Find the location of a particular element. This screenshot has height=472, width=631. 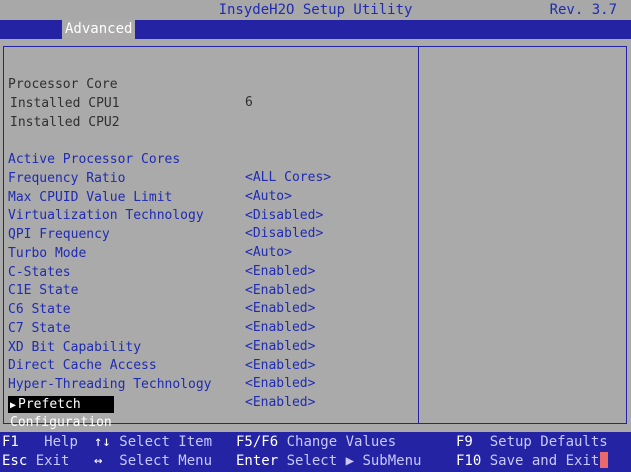

menu-bar: Advanced is located at coordinates (315, 29).